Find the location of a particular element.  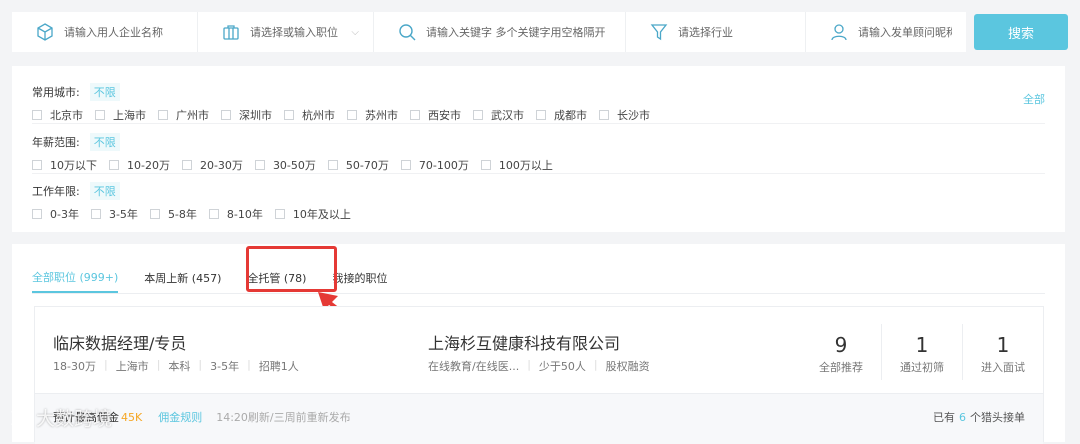

salary-option: 70-100万 is located at coordinates (434, 165).